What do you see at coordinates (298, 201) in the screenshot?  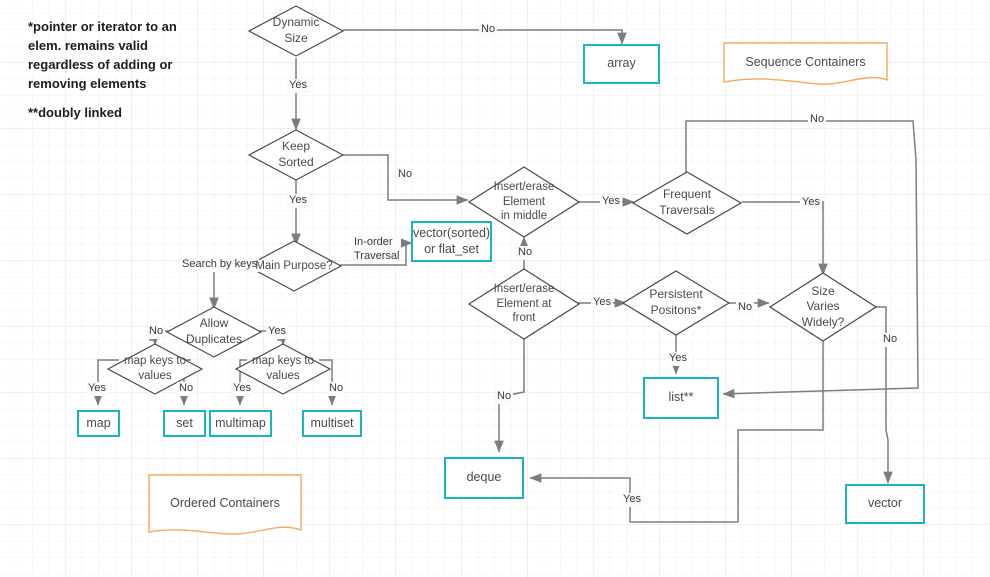 I see `label-keep-sorted-yes: Yes` at bounding box center [298, 201].